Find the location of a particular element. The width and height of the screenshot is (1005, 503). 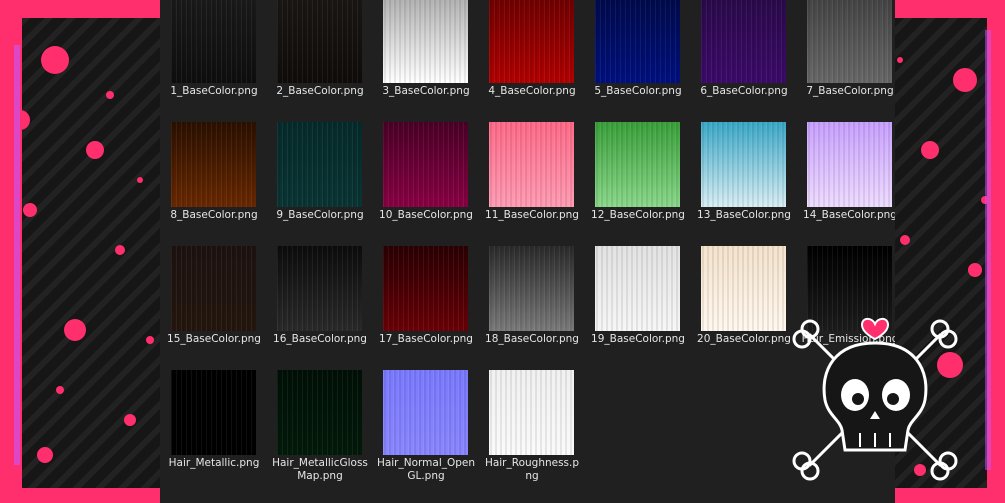

file-thumbnail: 7_BaseColor.png is located at coordinates (847, 55).